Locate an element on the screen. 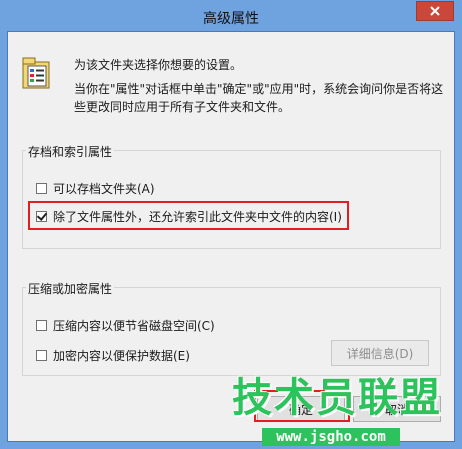  watermark-brand: 技术员联盟 is located at coordinates (337, 398).